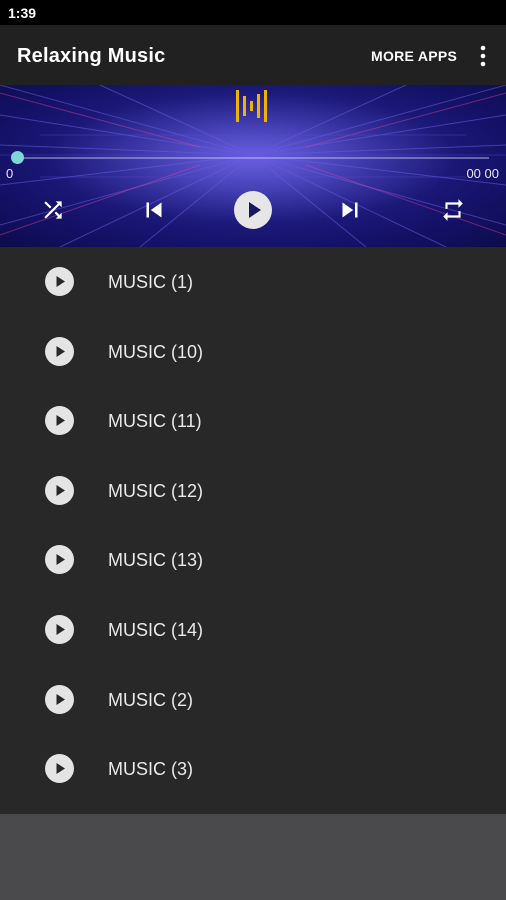 Image resolution: width=506 pixels, height=900 pixels. Describe the element at coordinates (253, 629) in the screenshot. I see `track-item: MUSIC (14)` at that location.